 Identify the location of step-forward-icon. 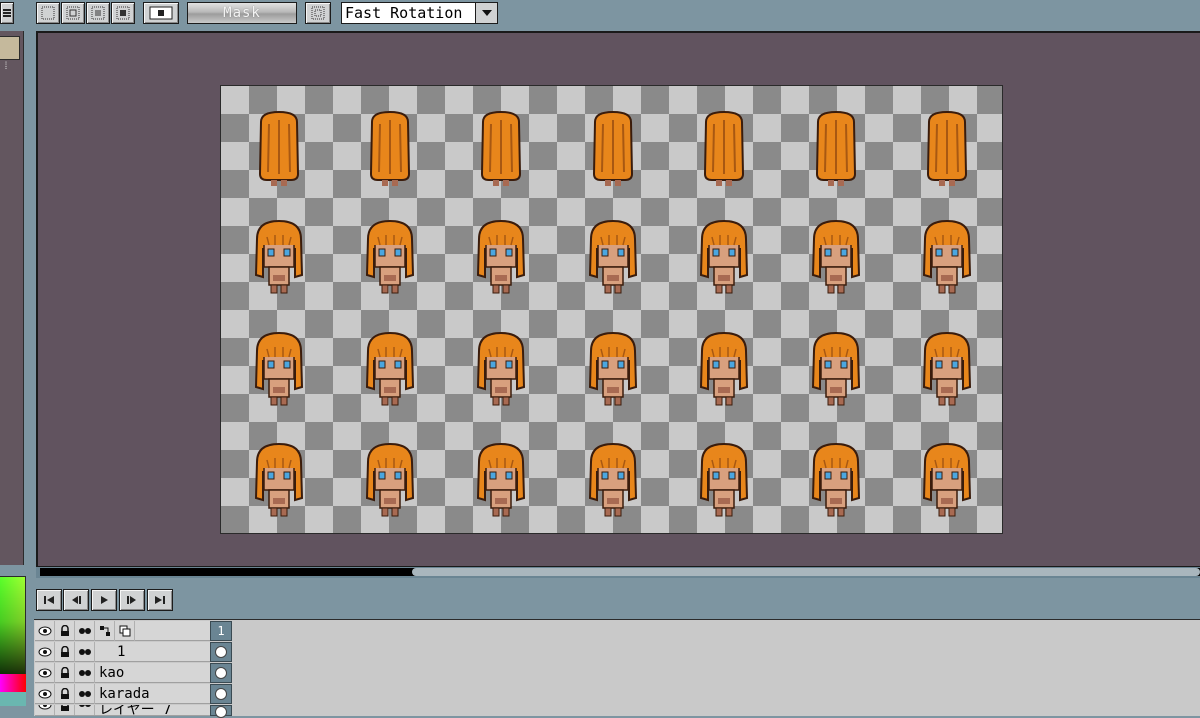
(131, 600).